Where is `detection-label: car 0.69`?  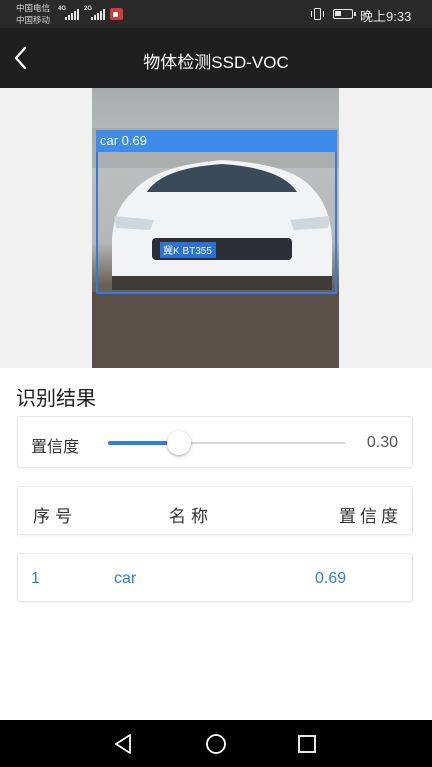 detection-label: car 0.69 is located at coordinates (216, 141).